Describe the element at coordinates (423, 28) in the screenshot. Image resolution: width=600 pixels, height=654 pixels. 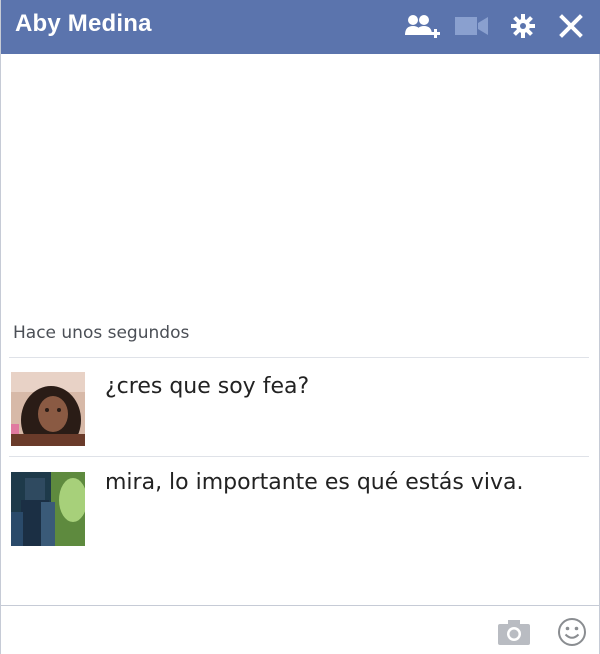
I see `add-friends-icon` at that location.